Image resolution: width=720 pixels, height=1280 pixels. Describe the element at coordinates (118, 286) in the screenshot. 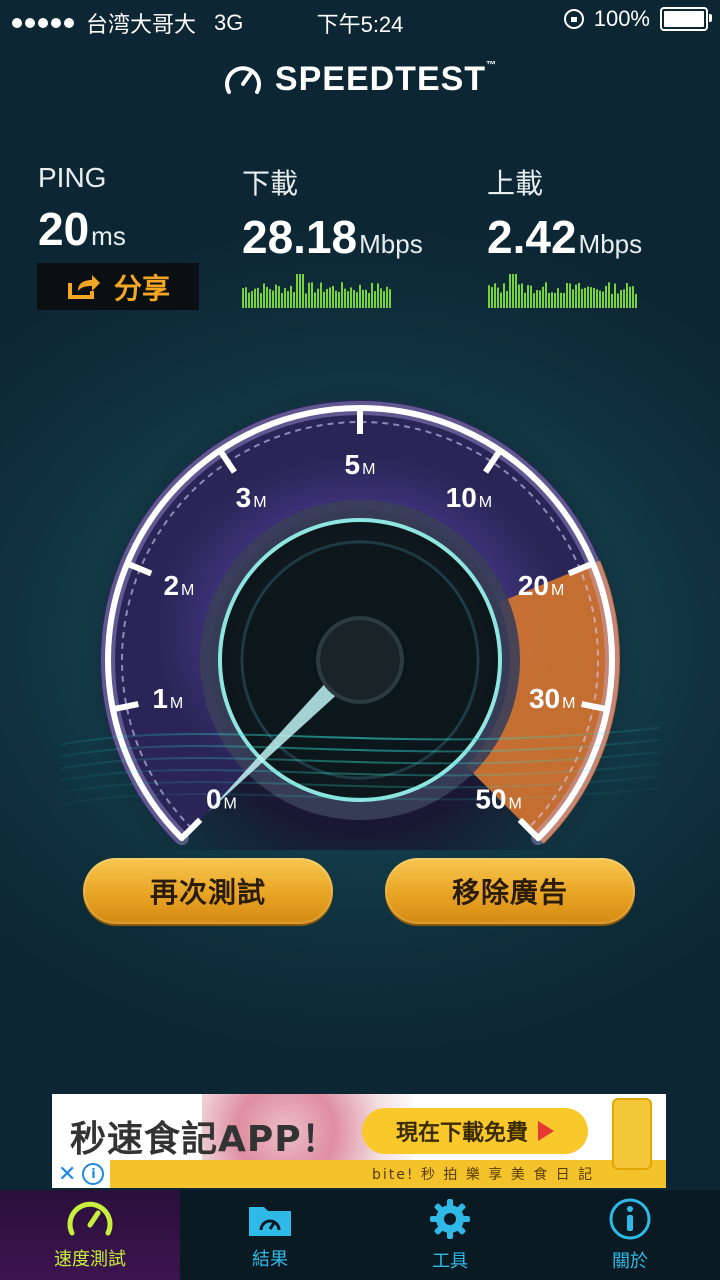

I see `share-button: 分享` at that location.